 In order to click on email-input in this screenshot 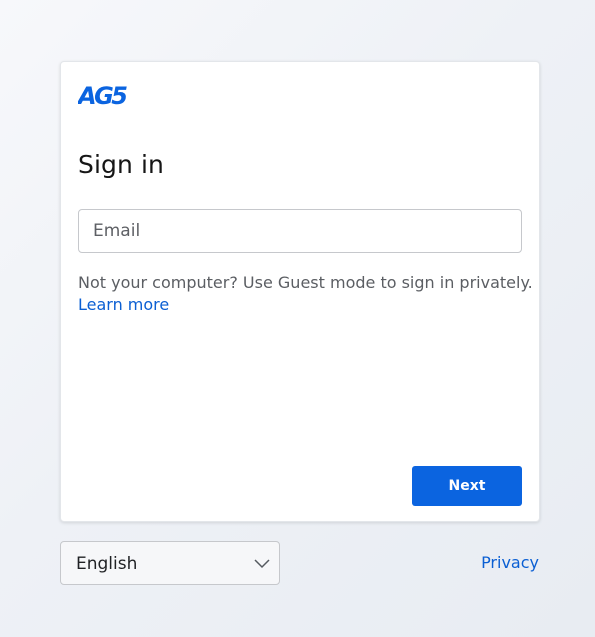, I will do `click(300, 231)`.